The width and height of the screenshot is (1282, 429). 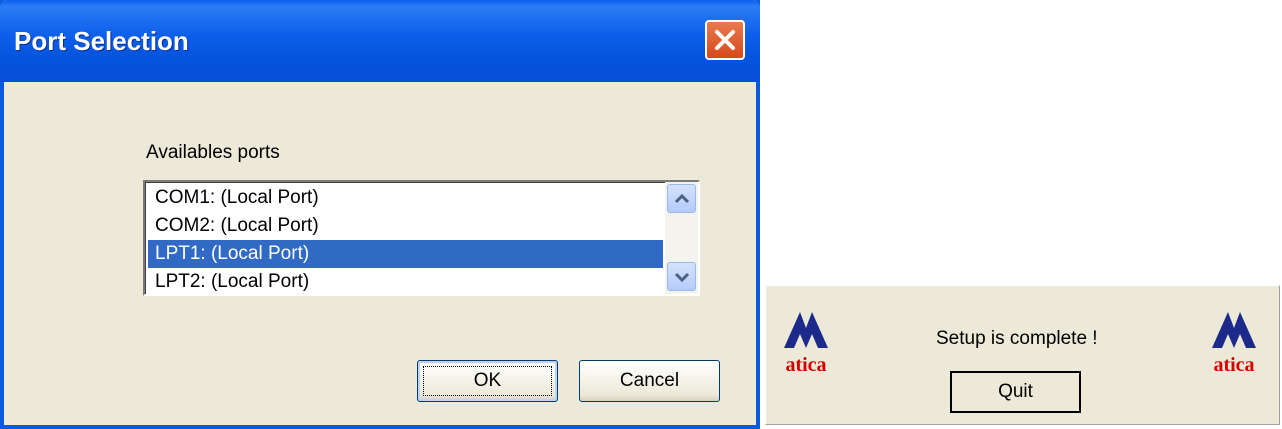 What do you see at coordinates (1017, 338) in the screenshot?
I see `setup-complete-message: Setup is complete !` at bounding box center [1017, 338].